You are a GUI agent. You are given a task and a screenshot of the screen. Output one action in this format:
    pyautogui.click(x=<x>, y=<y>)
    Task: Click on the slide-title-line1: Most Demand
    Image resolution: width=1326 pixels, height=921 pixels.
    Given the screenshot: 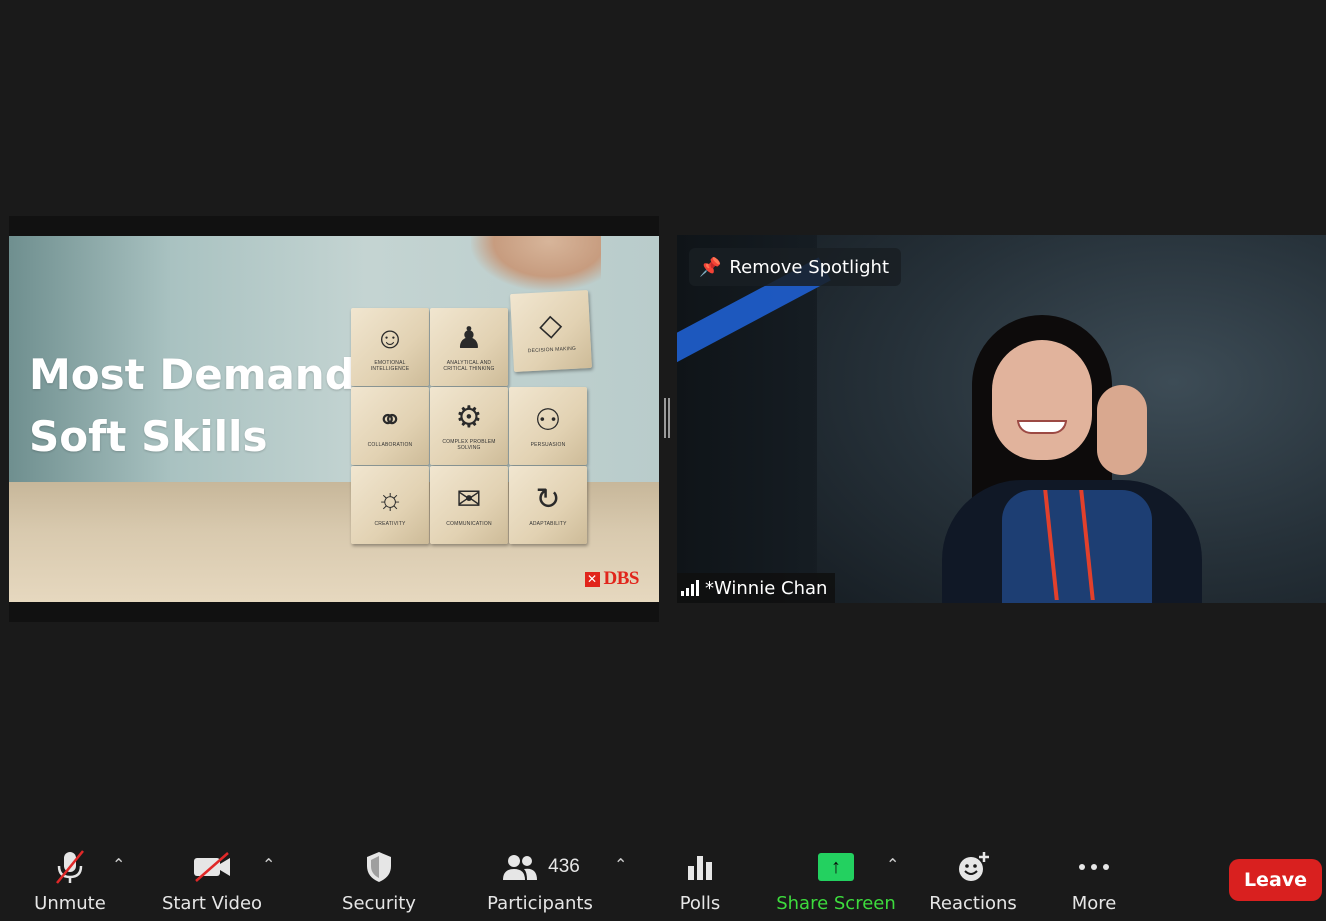 What is the action you would take?
    pyautogui.click(x=192, y=374)
    